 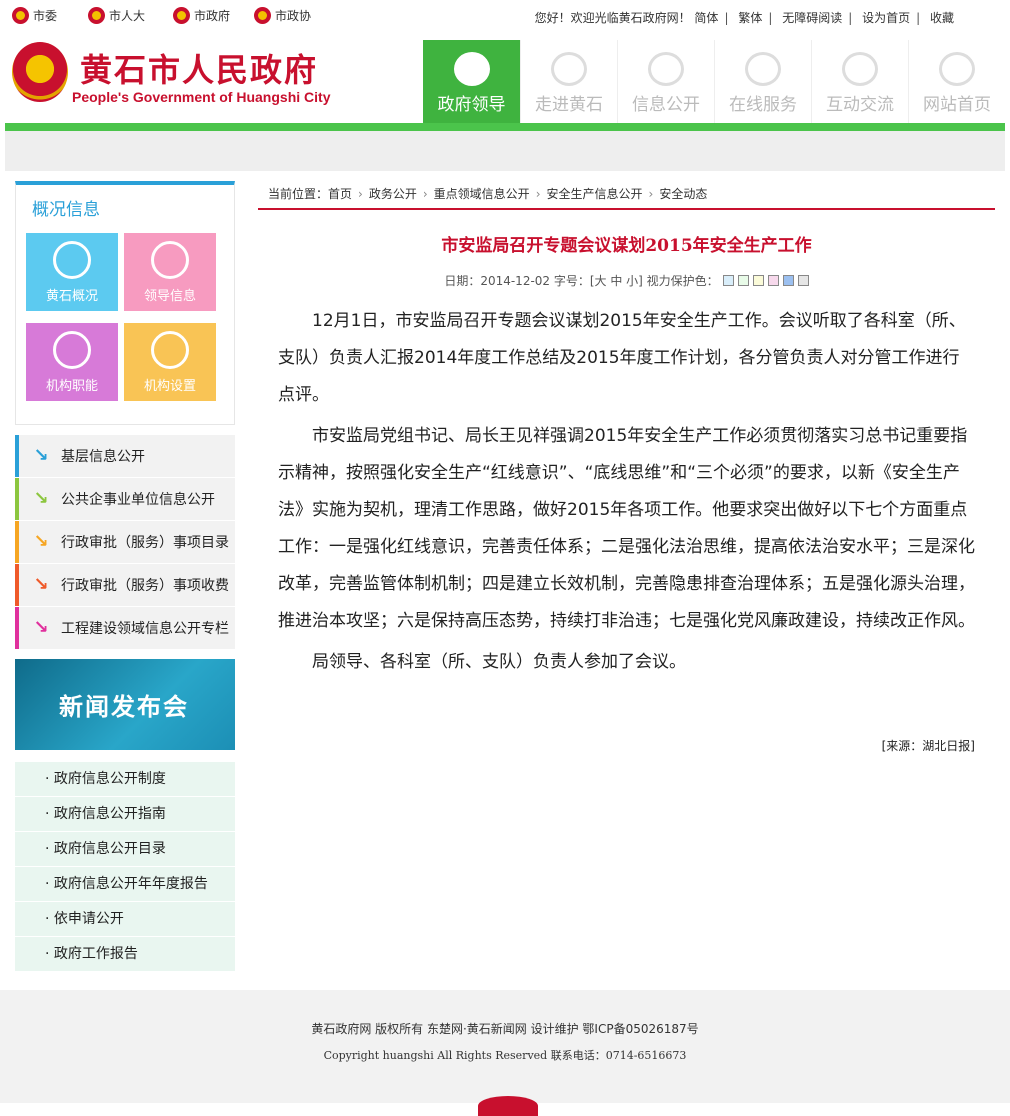 What do you see at coordinates (750, 18) in the screenshot?
I see `traditional-link: 繁体` at bounding box center [750, 18].